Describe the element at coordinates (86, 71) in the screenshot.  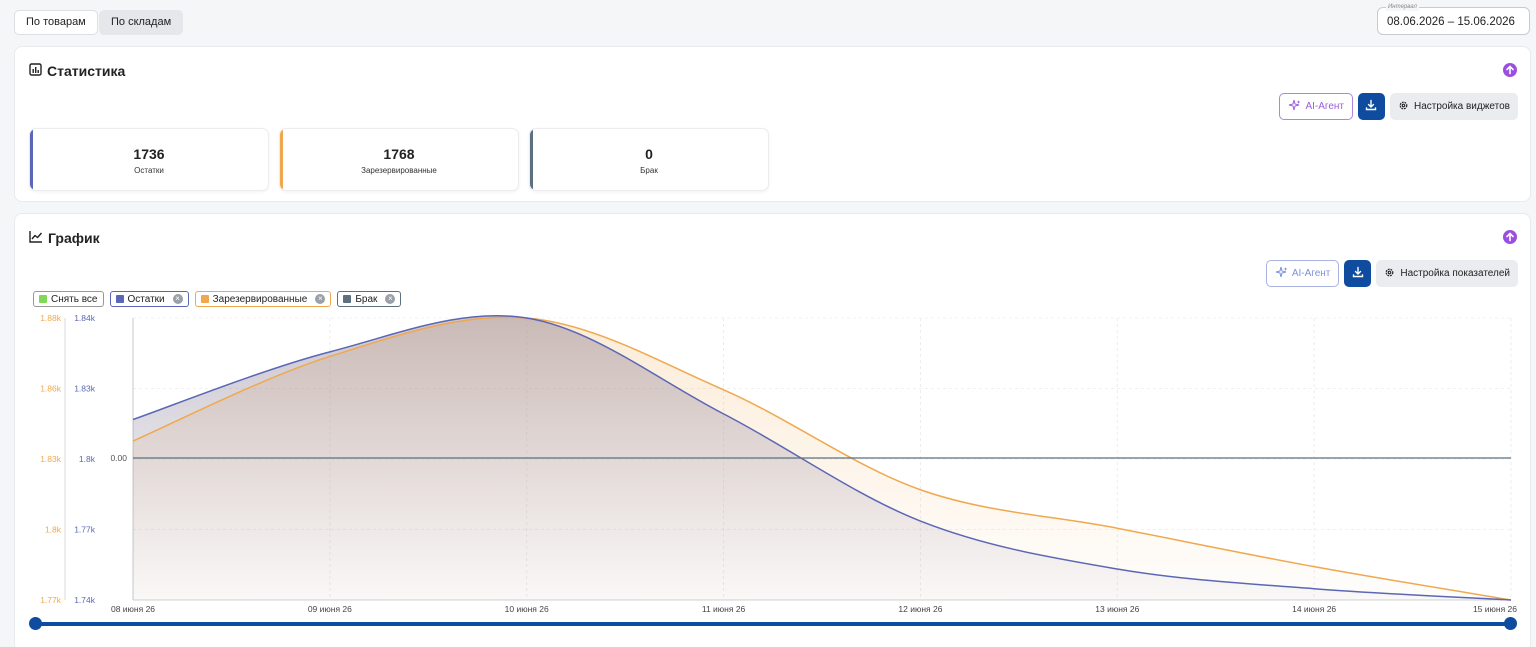
I see `statistics-title-text: Статистика` at that location.